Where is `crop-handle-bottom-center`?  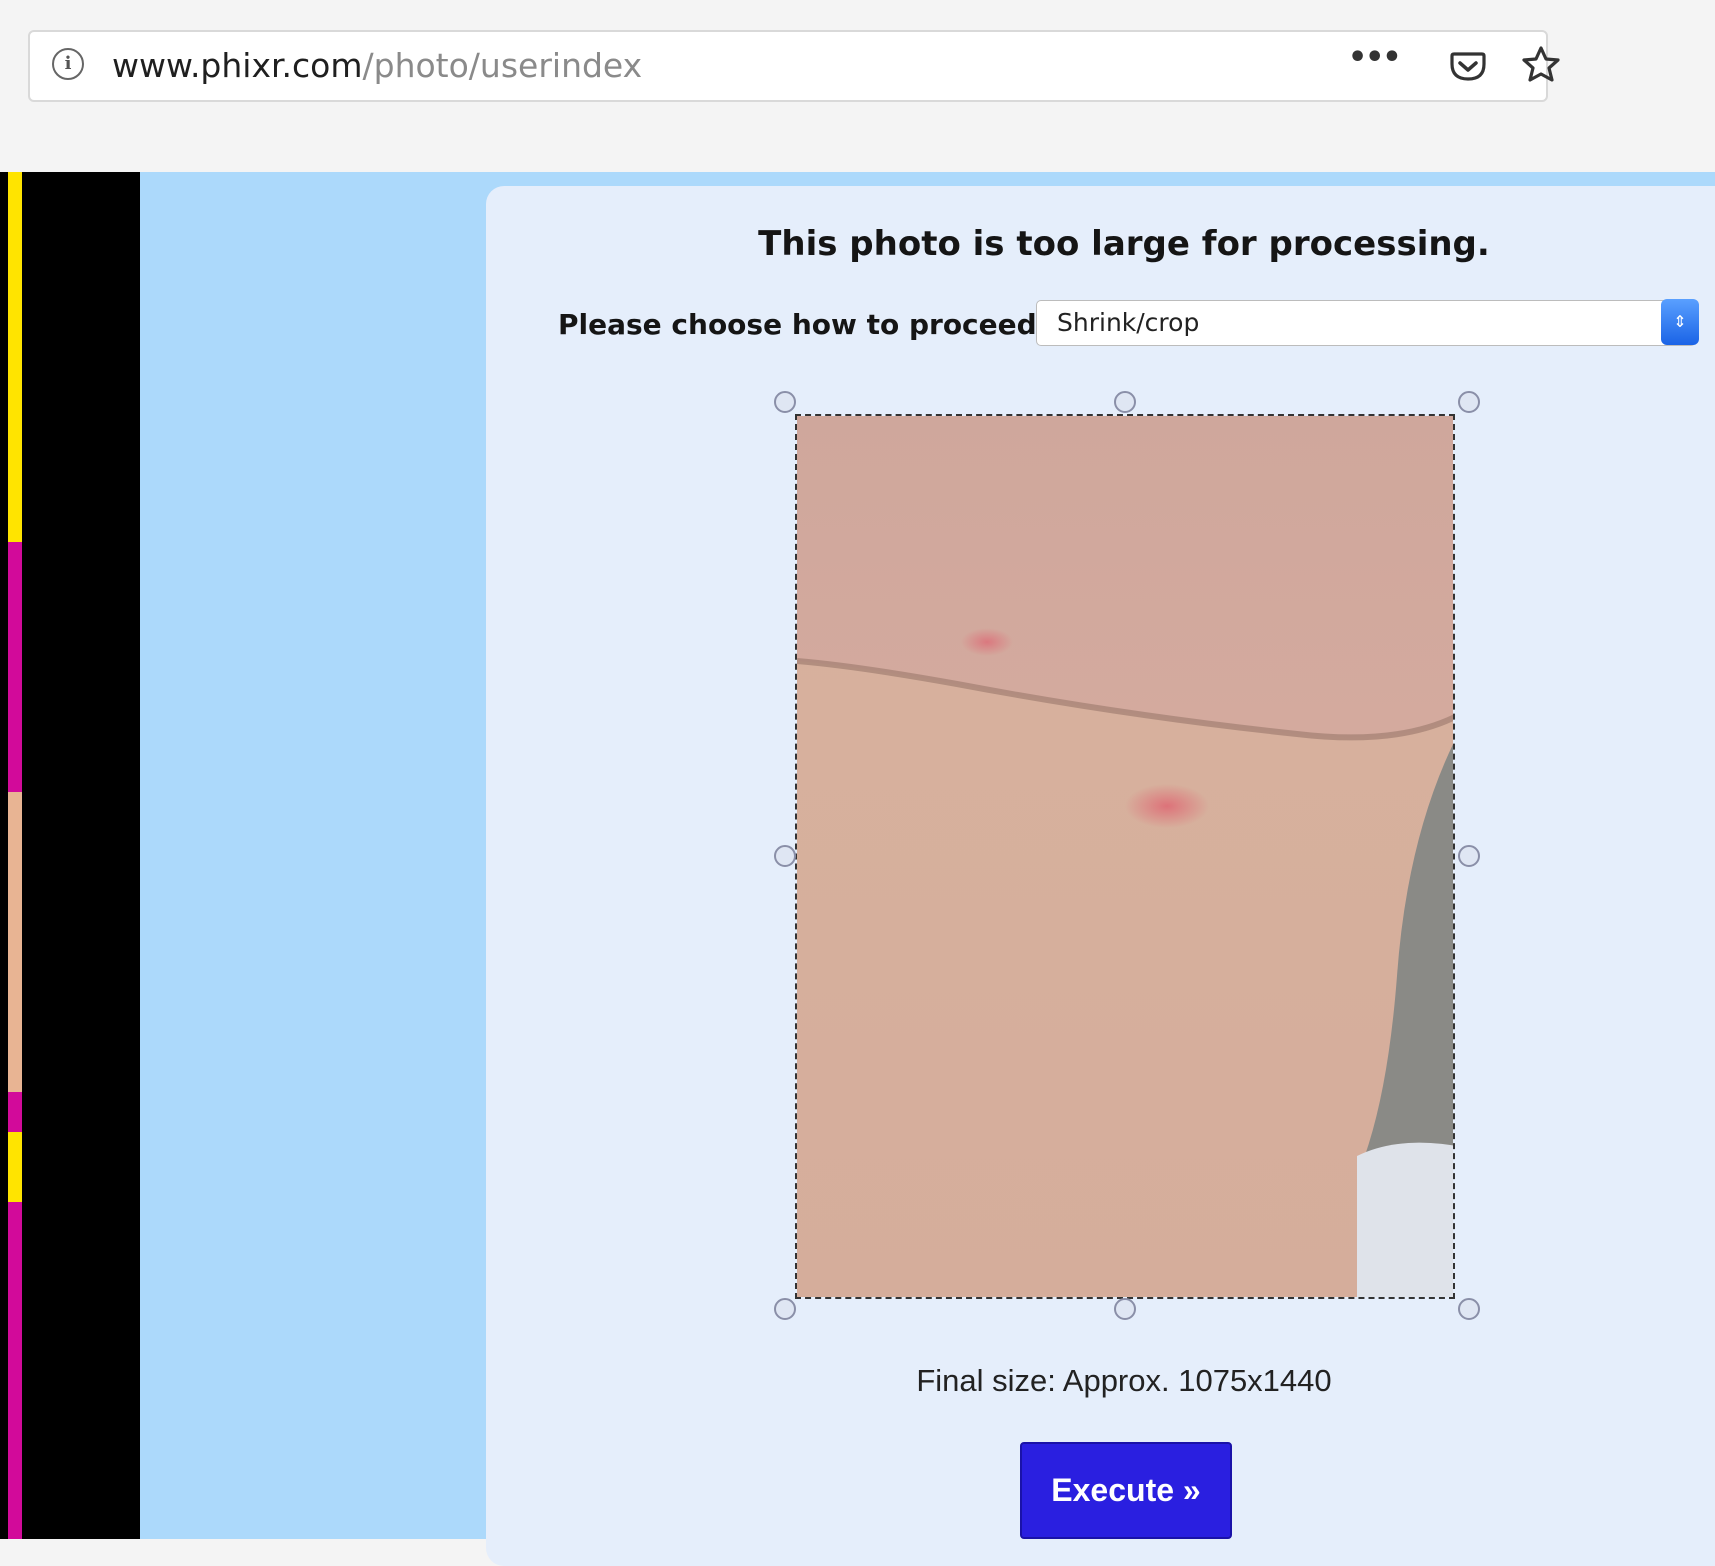 crop-handle-bottom-center is located at coordinates (1125, 1309).